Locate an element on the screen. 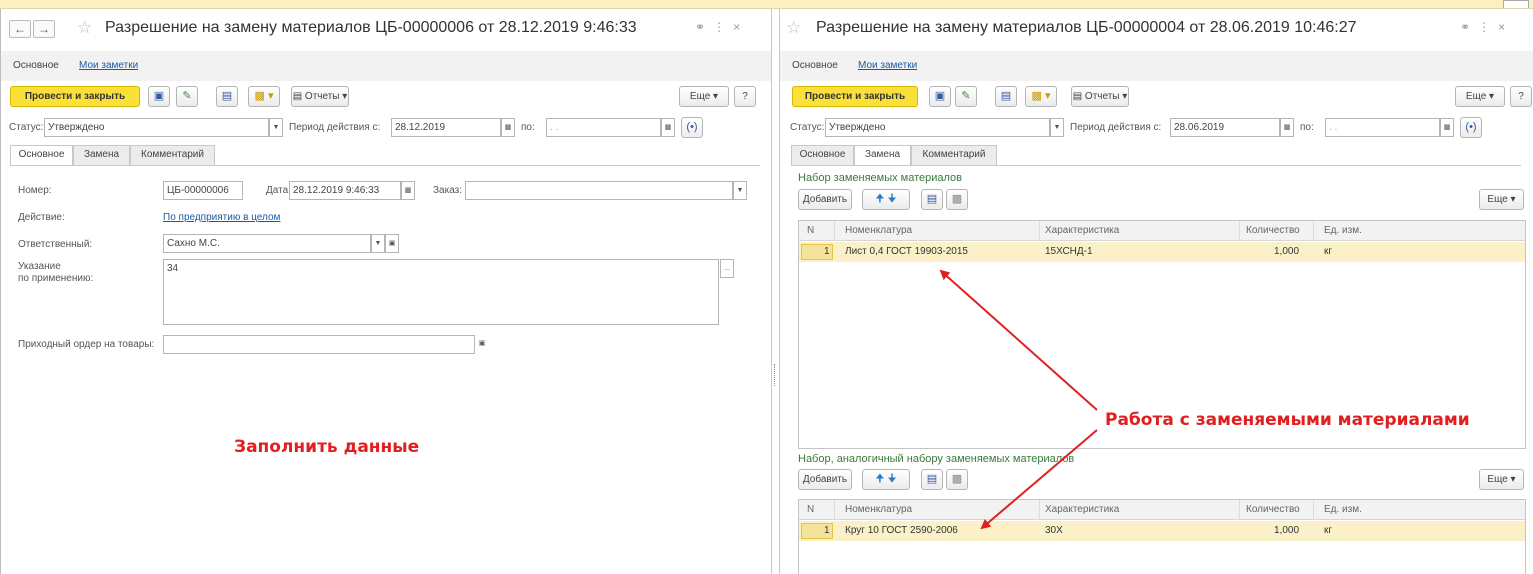 The width and height of the screenshot is (1533, 574). cell-qty: 1,000 is located at coordinates (1287, 251).